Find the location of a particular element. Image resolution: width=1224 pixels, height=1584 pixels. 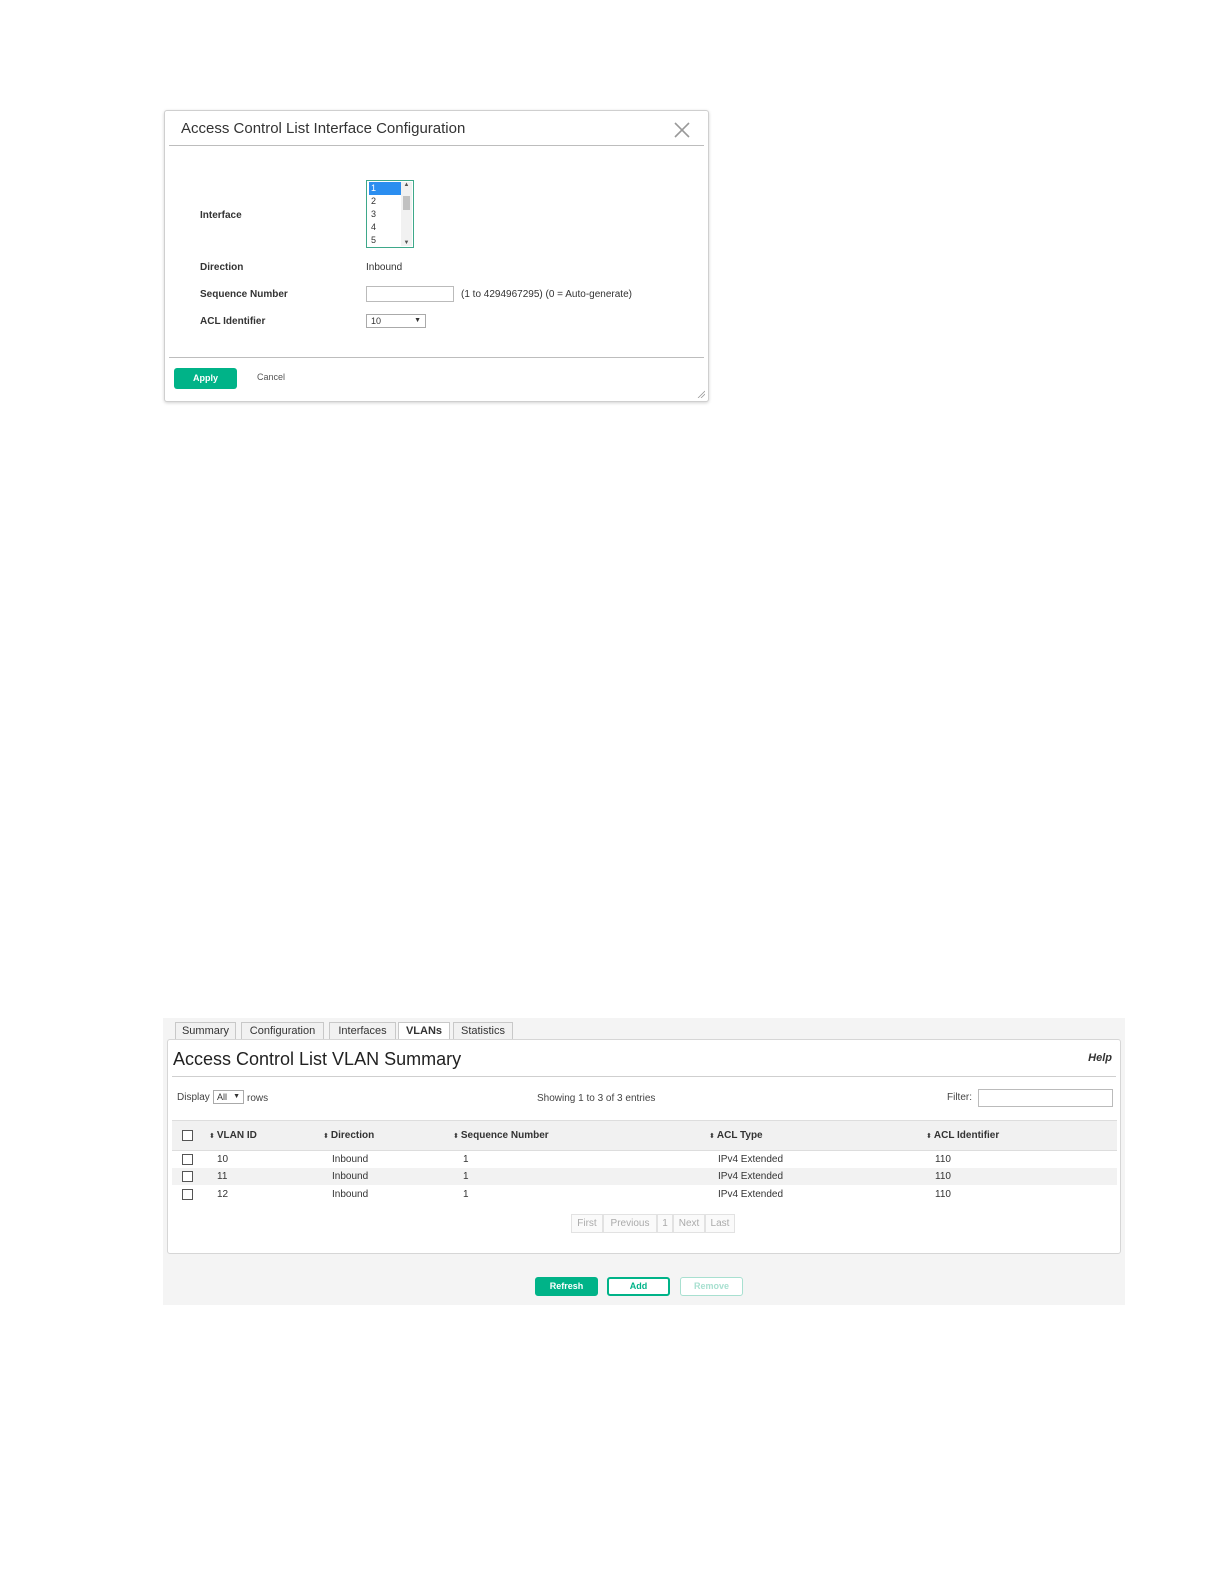

page-title: Access Control List VLAN Summary is located at coordinates (317, 1059).